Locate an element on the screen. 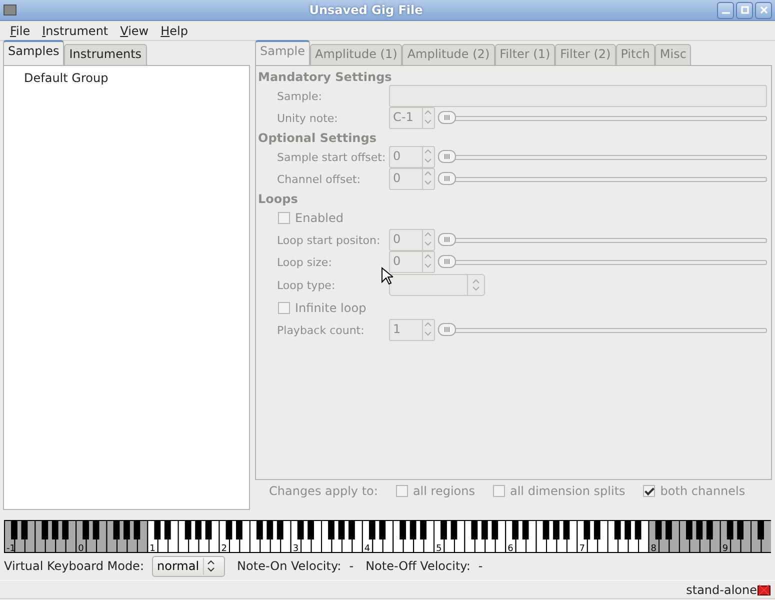 The width and height of the screenshot is (775, 600). window-menu-icon is located at coordinates (10, 10).